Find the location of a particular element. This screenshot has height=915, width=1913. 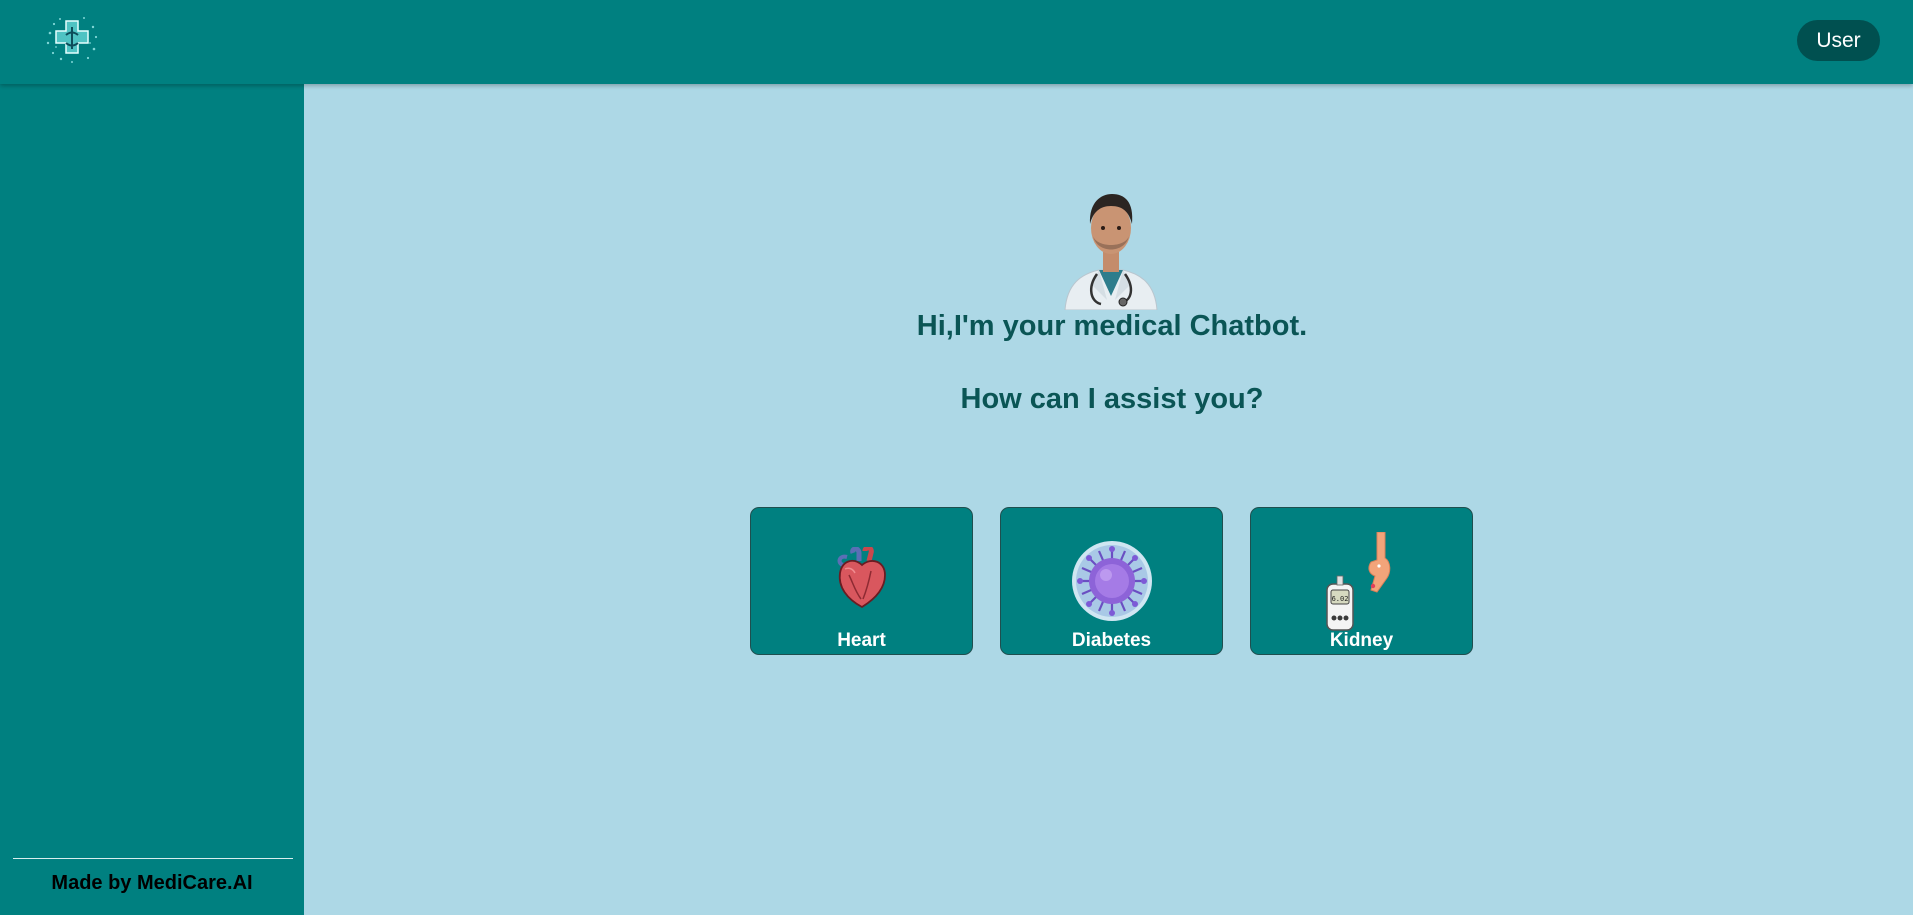

svg-text: 6.02 is located at coordinates (1339, 599).